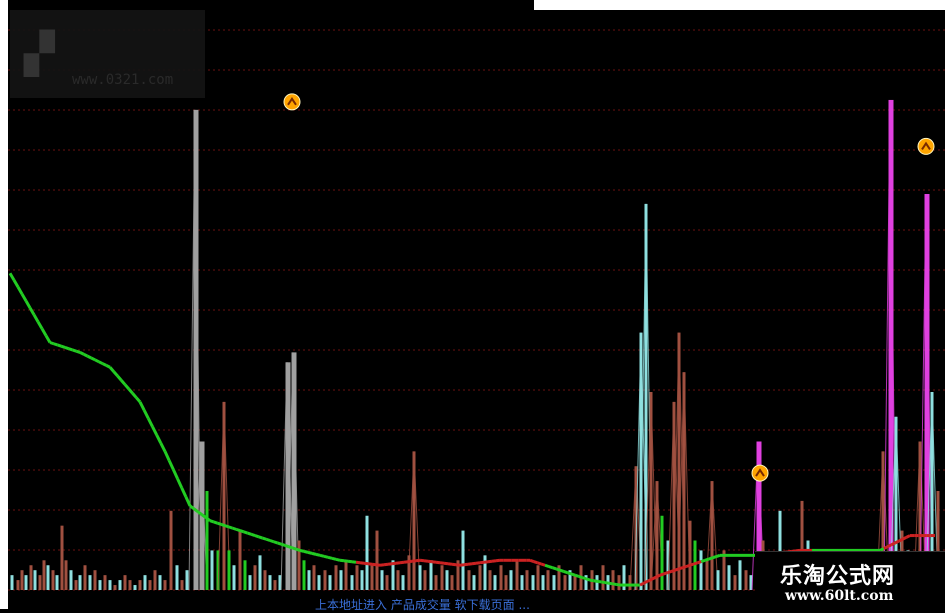  I want to click on top-right-white-band, so click(739, 5).